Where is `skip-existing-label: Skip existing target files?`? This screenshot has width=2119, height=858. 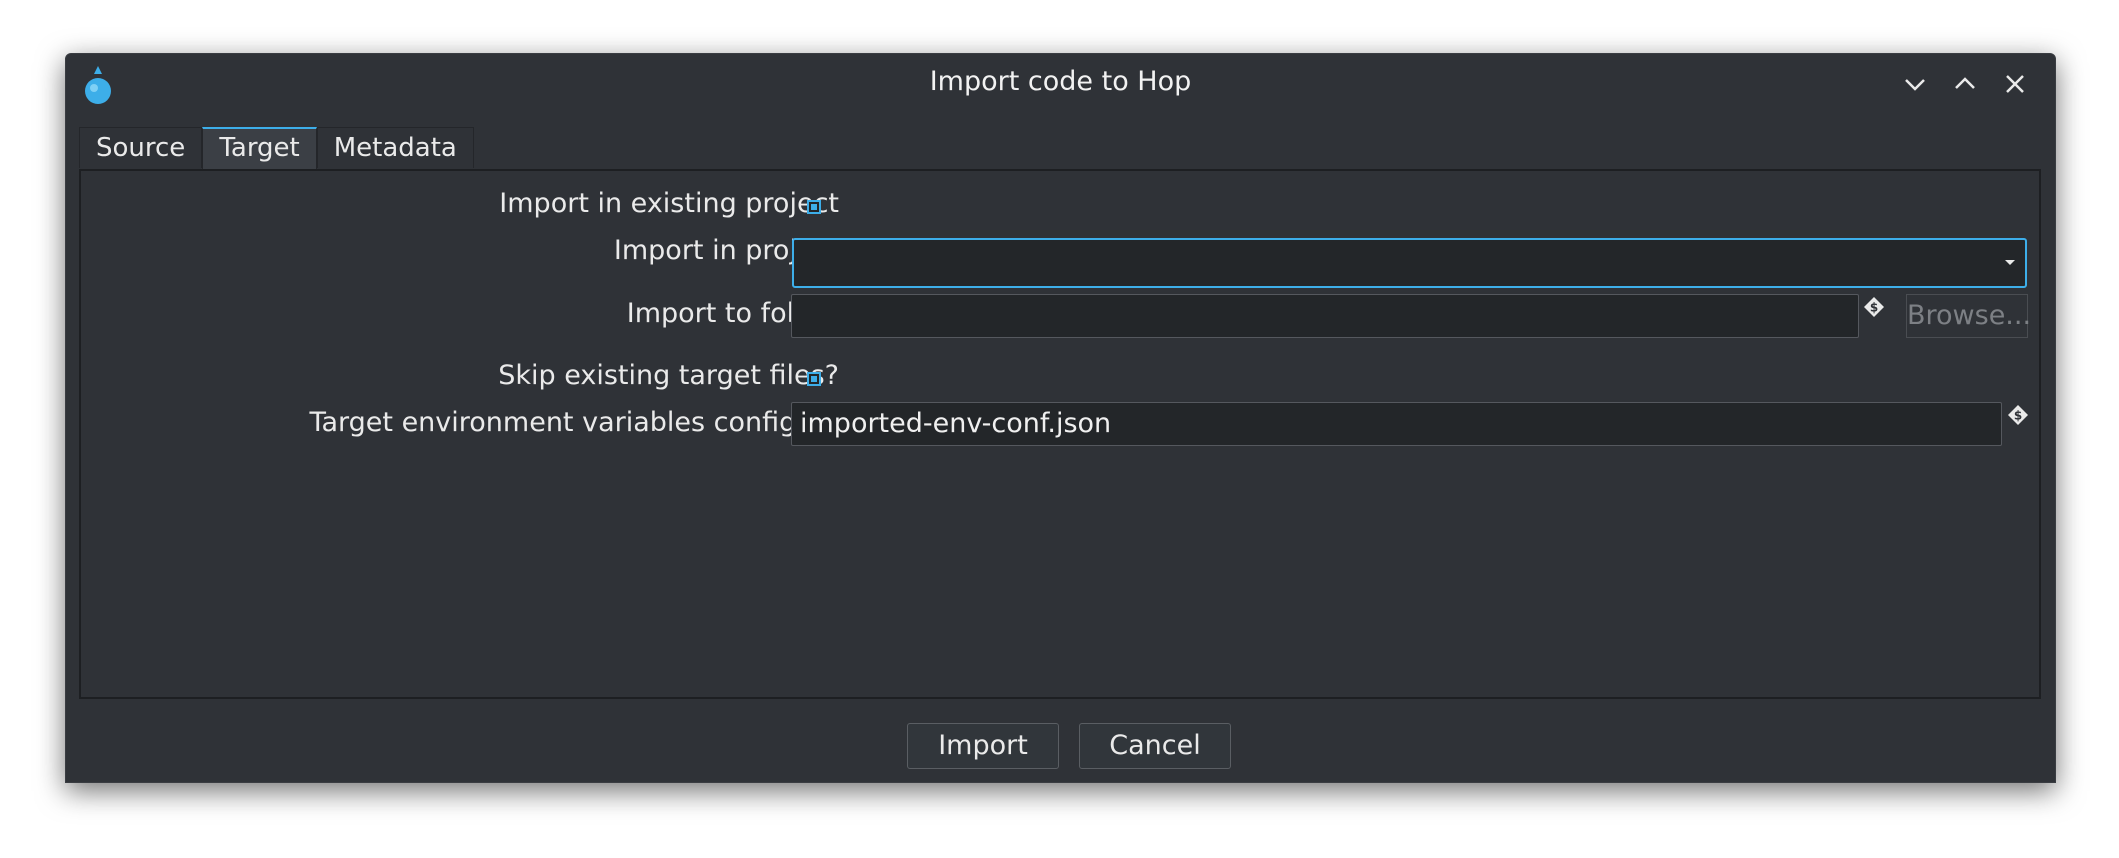
skip-existing-label: Skip existing target files? is located at coordinates (668, 375).